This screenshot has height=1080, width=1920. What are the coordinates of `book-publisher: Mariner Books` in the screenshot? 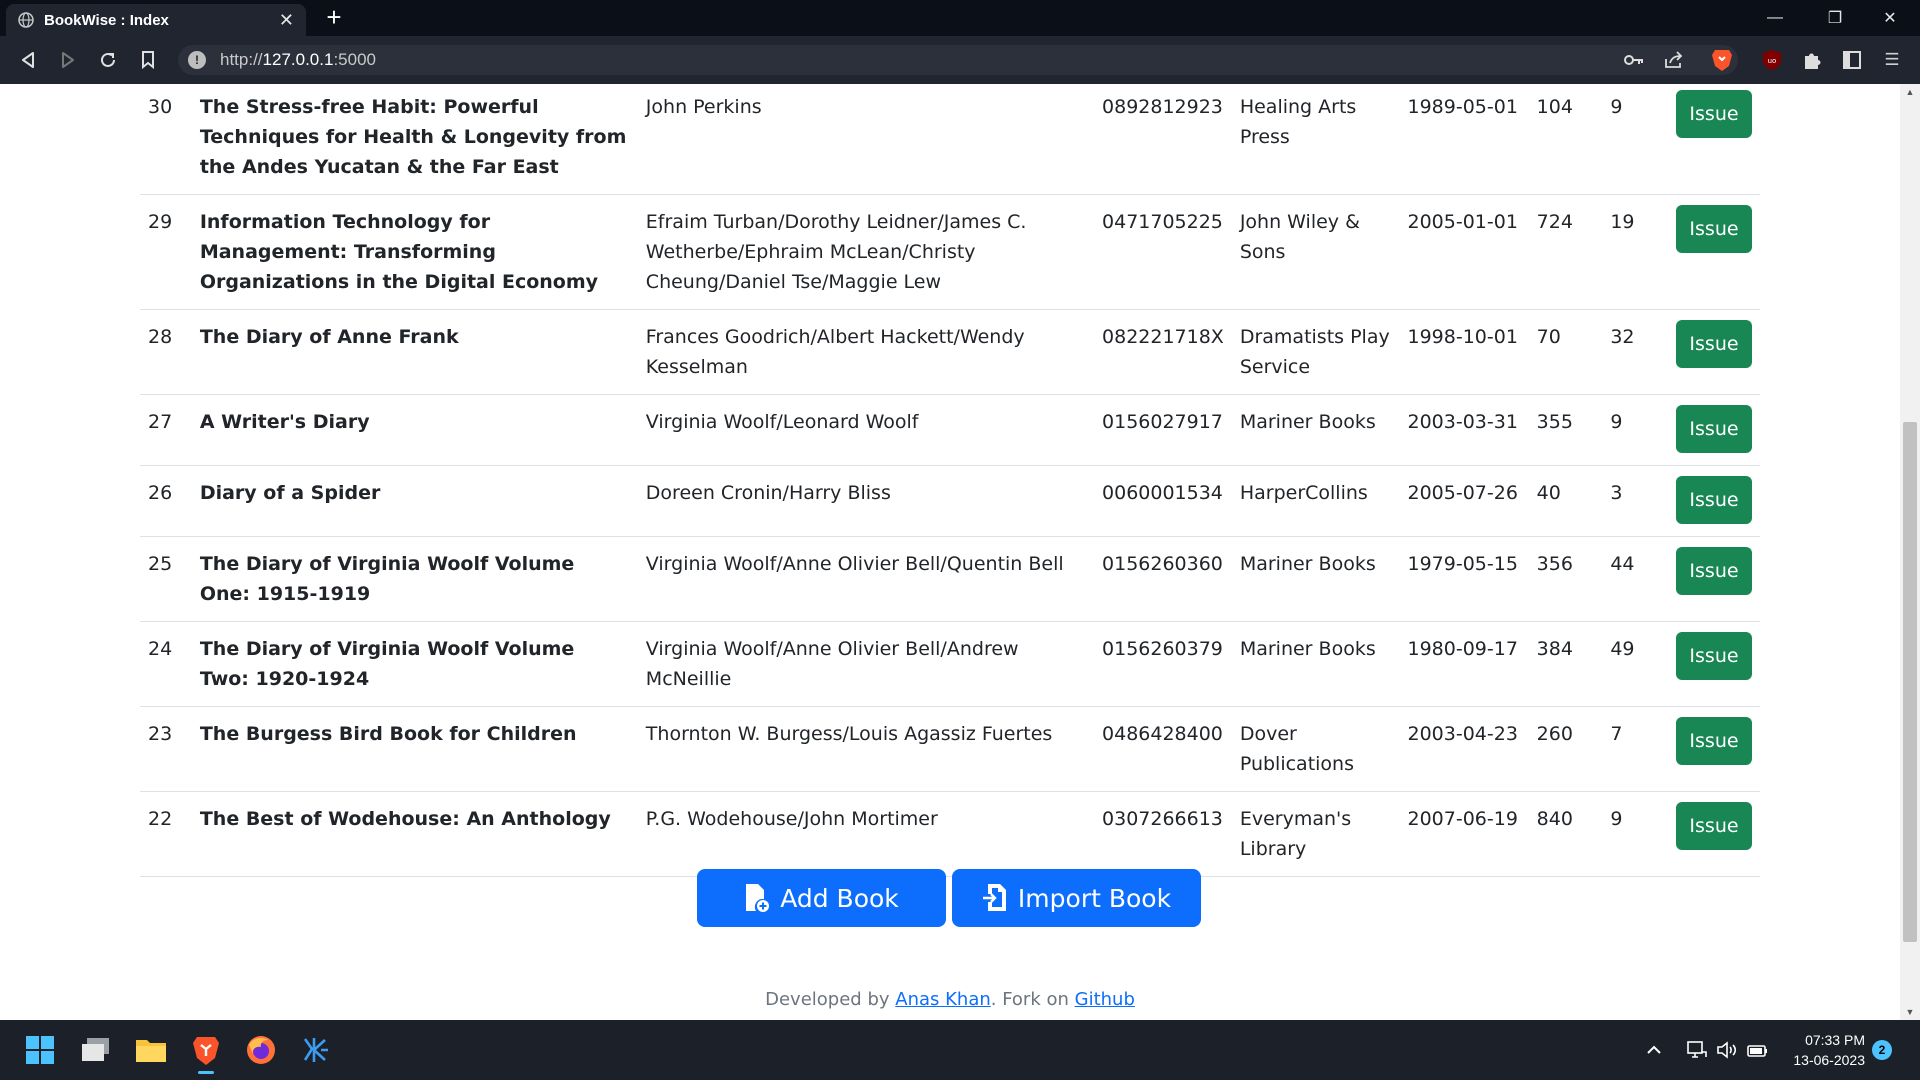 It's located at (1315, 579).